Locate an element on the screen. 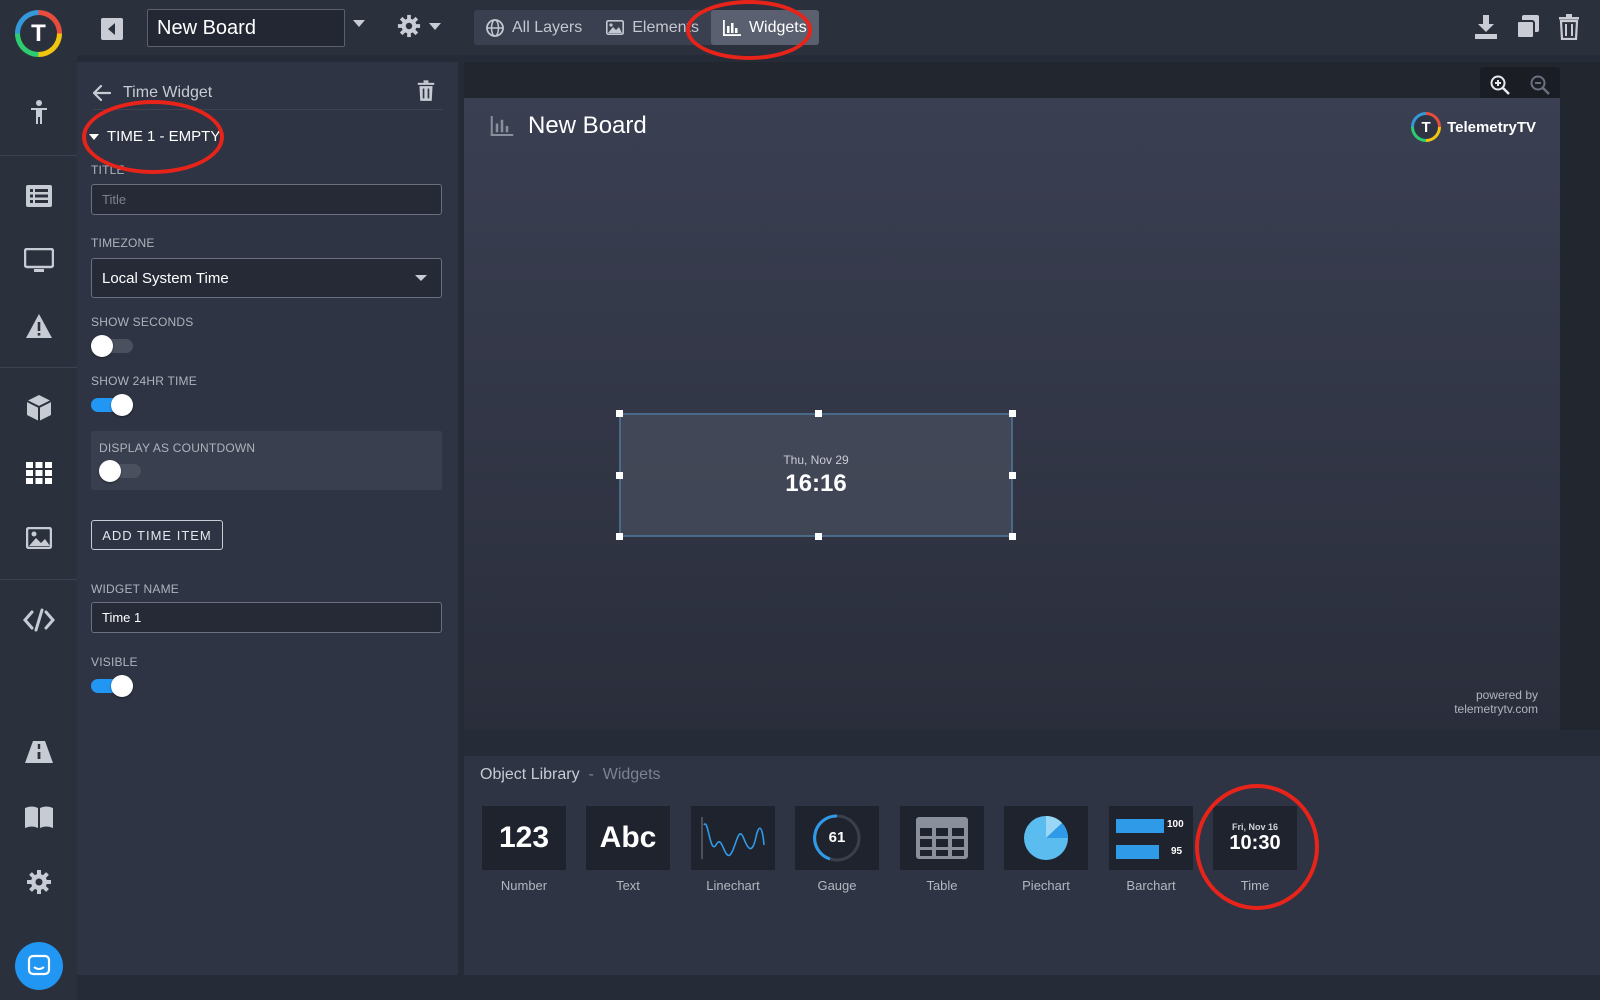 The width and height of the screenshot is (1600, 1000). library-item-text: Abc Text is located at coordinates (628, 849).